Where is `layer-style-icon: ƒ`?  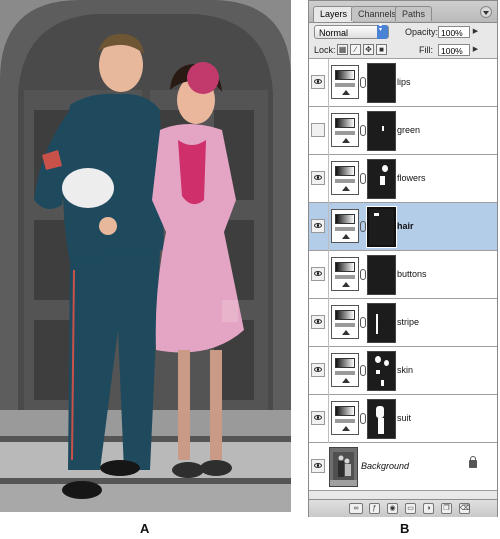
layer-style-icon: ƒ is located at coordinates (374, 508).